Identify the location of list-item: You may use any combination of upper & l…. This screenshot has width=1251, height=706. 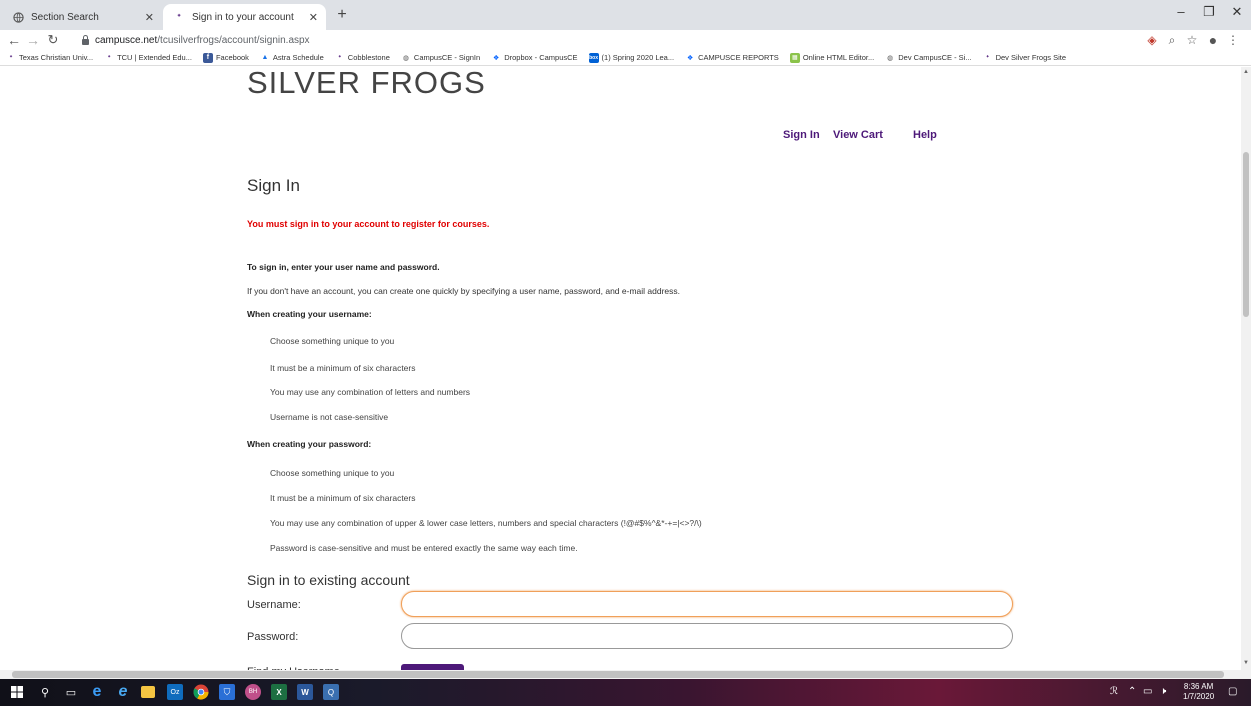
(486, 523).